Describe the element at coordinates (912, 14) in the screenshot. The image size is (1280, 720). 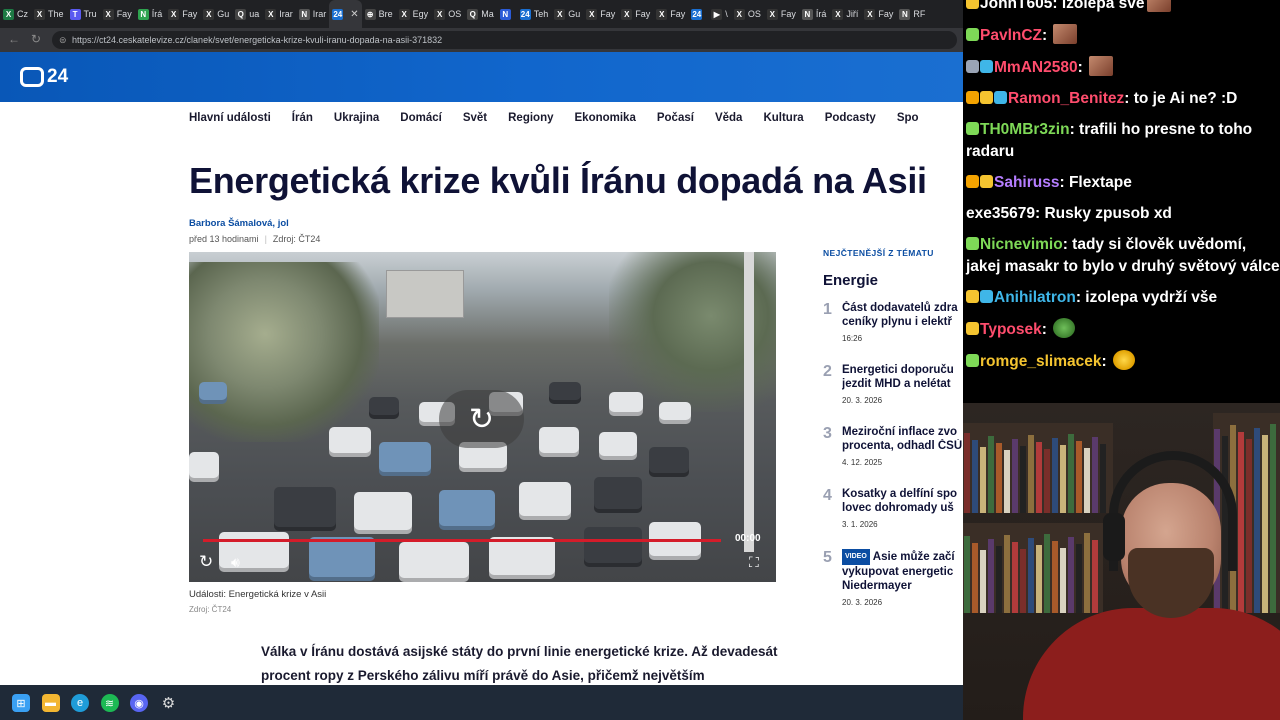
I see `browser-tab: N RF` at that location.